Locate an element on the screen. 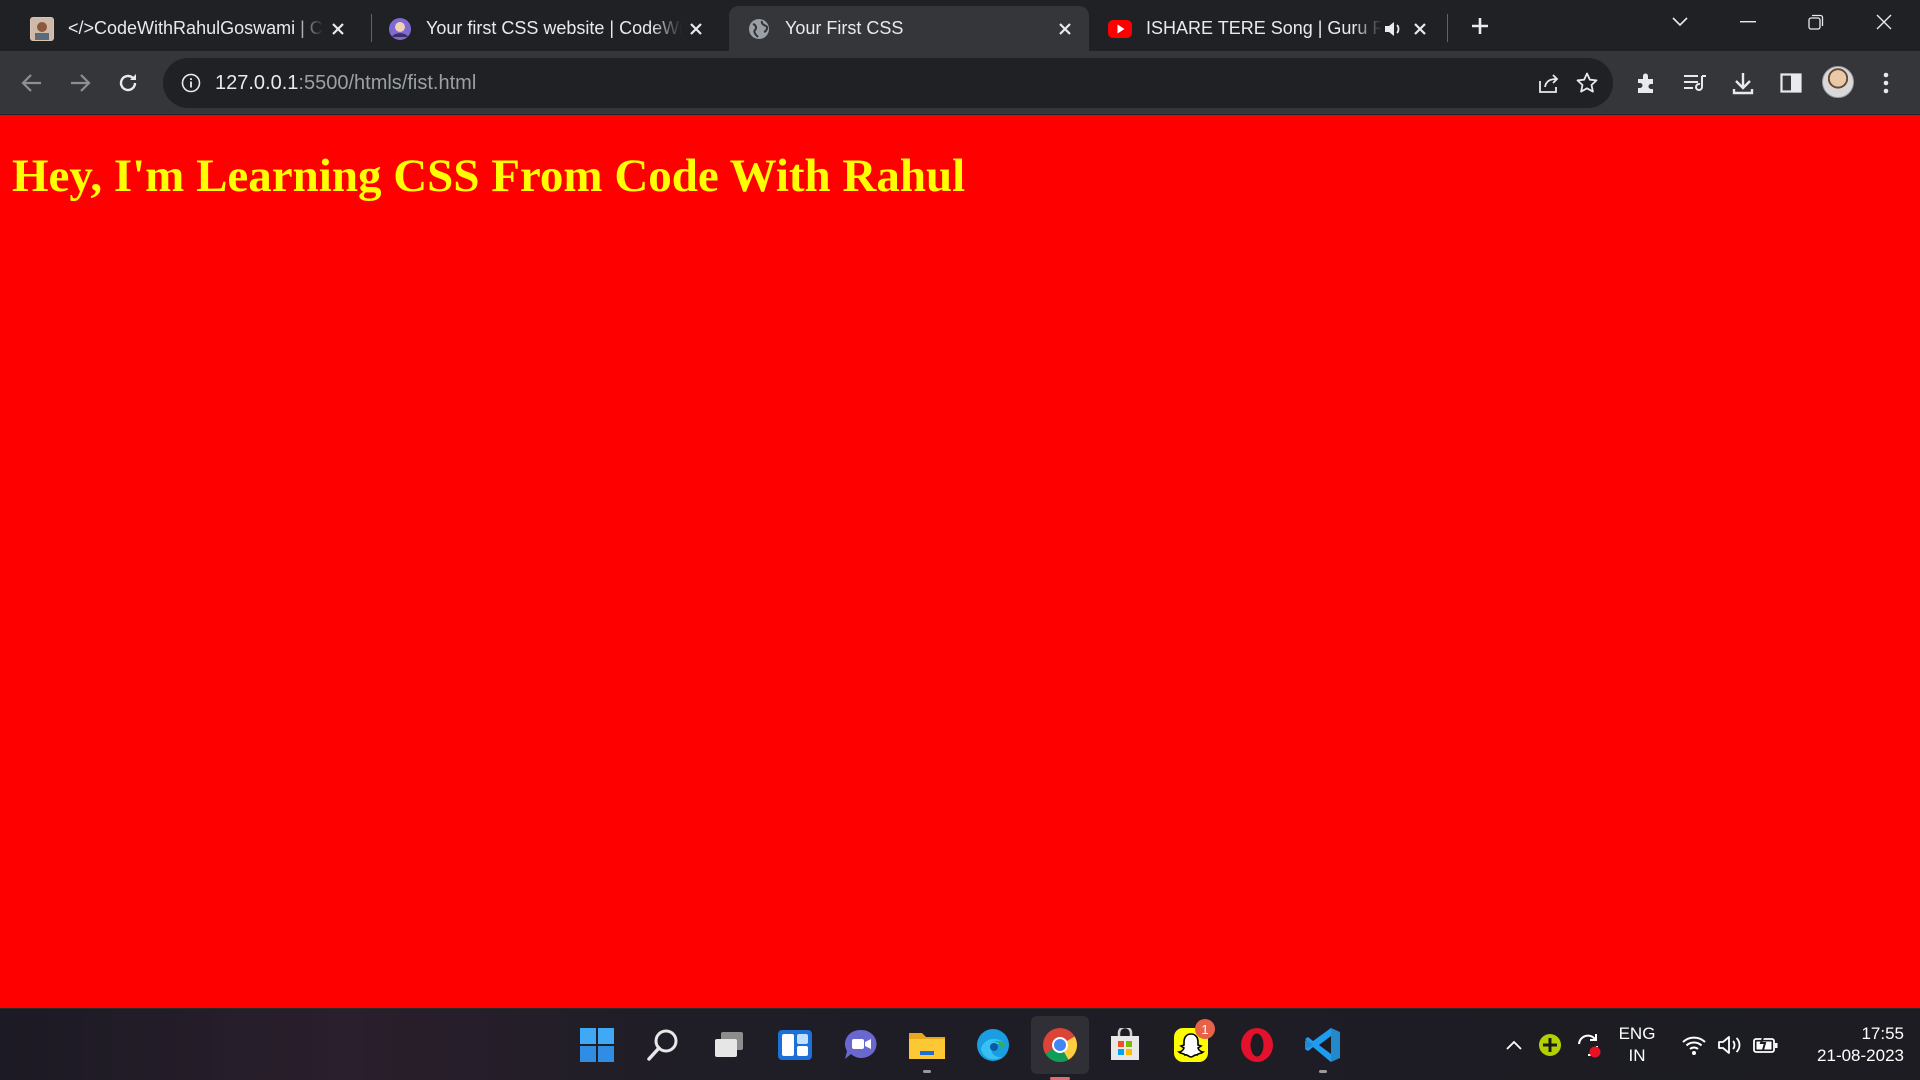 The image size is (1920, 1080). extensions-puzzle-icon is located at coordinates (1647, 83).